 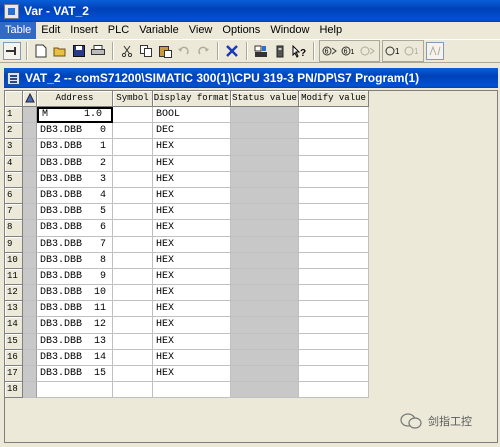 What do you see at coordinates (146, 51) in the screenshot?
I see `copy-icon` at bounding box center [146, 51].